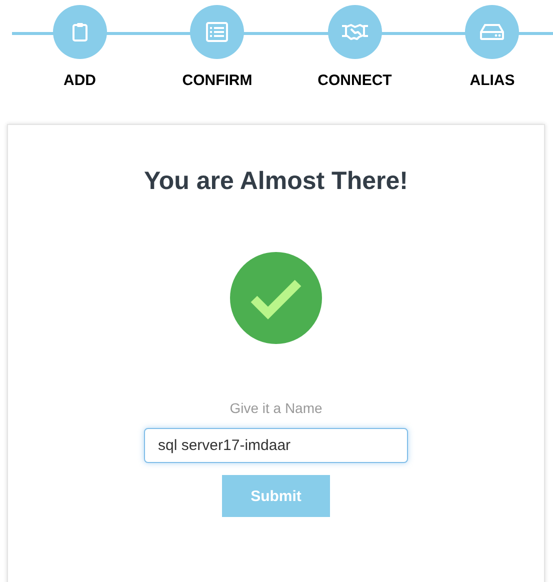 This screenshot has width=553, height=582. What do you see at coordinates (80, 32) in the screenshot?
I see `clipboard-icon` at bounding box center [80, 32].